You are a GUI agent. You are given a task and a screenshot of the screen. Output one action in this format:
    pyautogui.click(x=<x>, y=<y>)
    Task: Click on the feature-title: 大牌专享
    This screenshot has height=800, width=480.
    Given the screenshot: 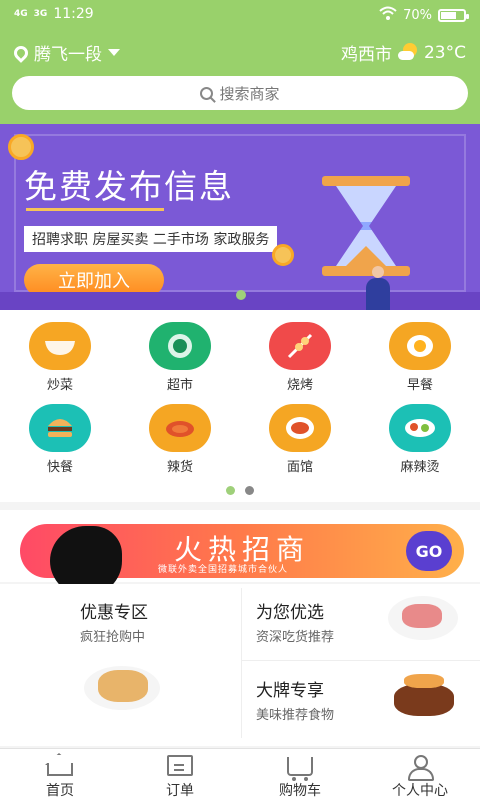 What is the action you would take?
    pyautogui.click(x=290, y=691)
    